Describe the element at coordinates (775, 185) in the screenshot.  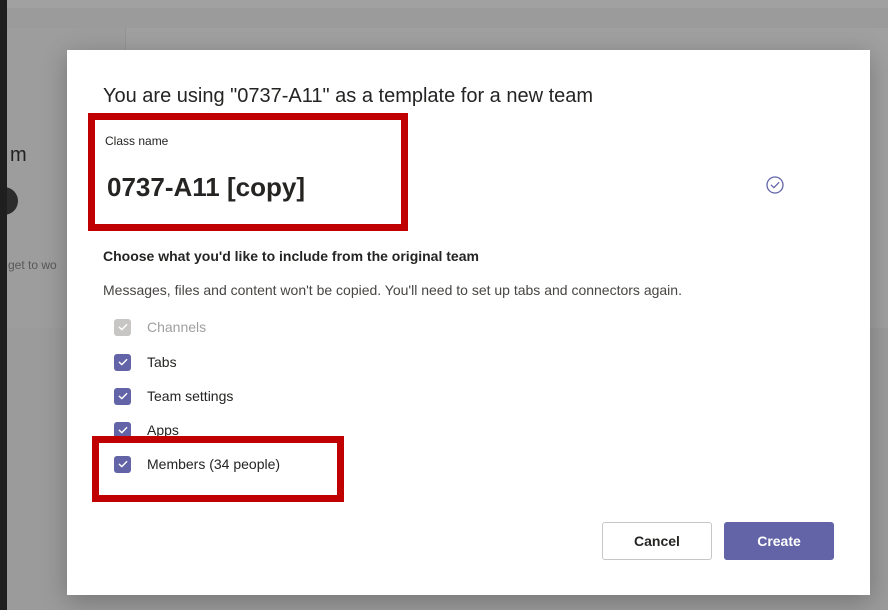
I see `check-circle-icon` at that location.